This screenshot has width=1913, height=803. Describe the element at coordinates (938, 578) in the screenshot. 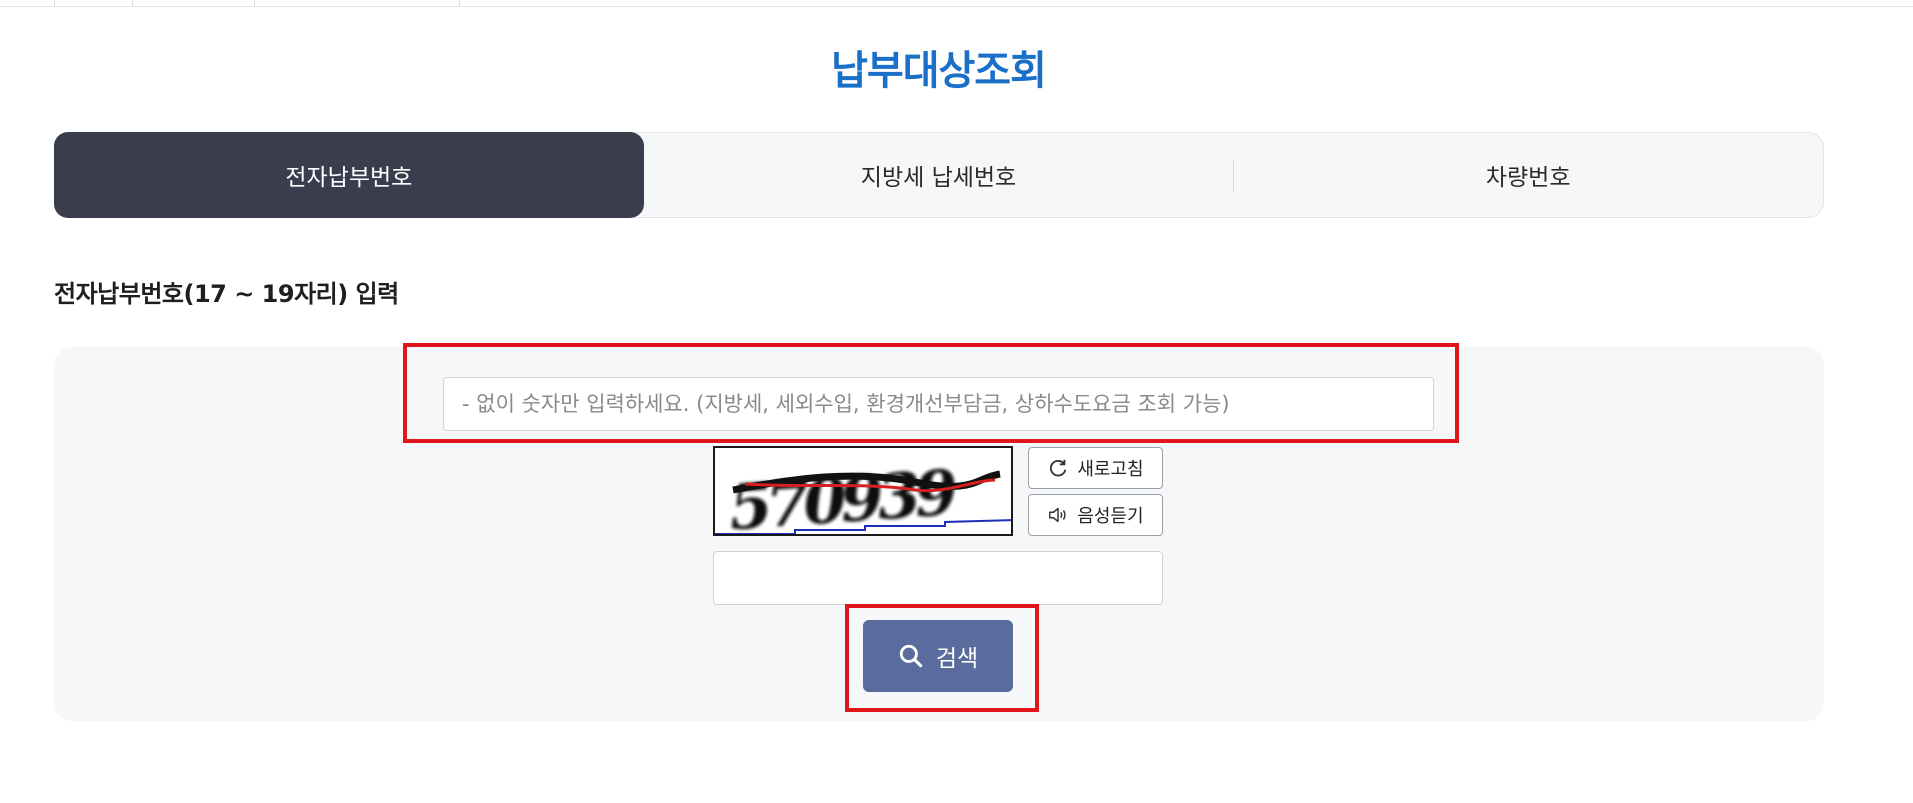

I see `captcha-answer-input` at that location.